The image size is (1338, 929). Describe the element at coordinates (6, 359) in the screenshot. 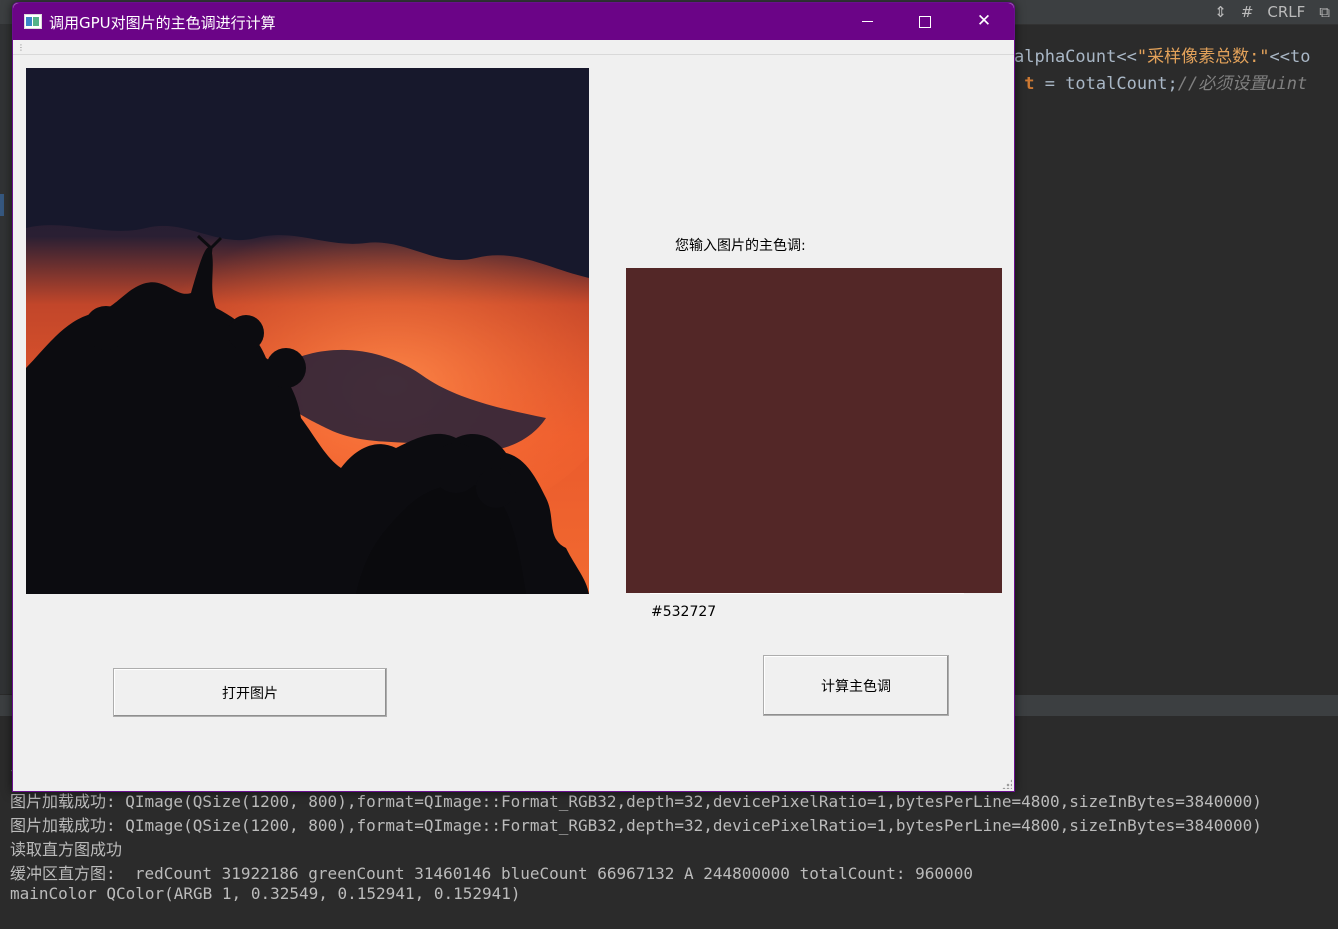

I see `ide-gutter` at that location.